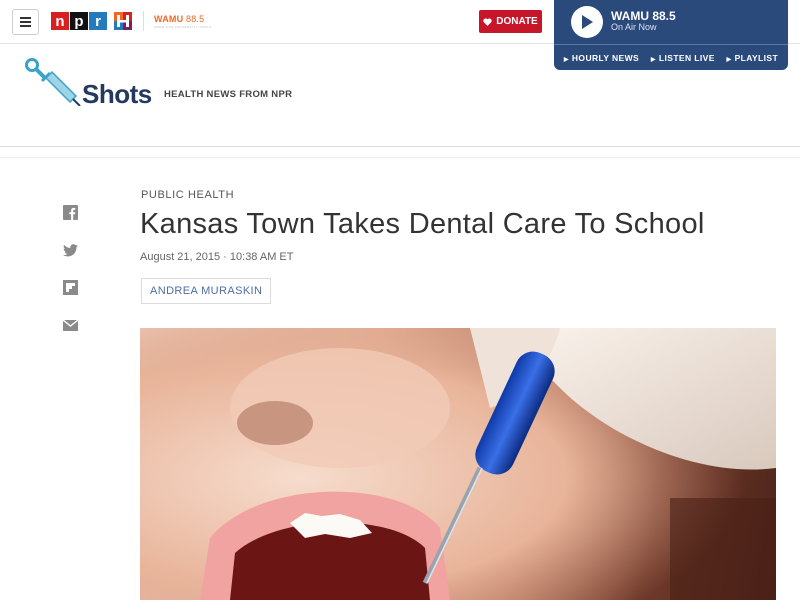 Image resolution: width=800 pixels, height=600 pixels. I want to click on player-on-air-status: On Air Now, so click(634, 27).